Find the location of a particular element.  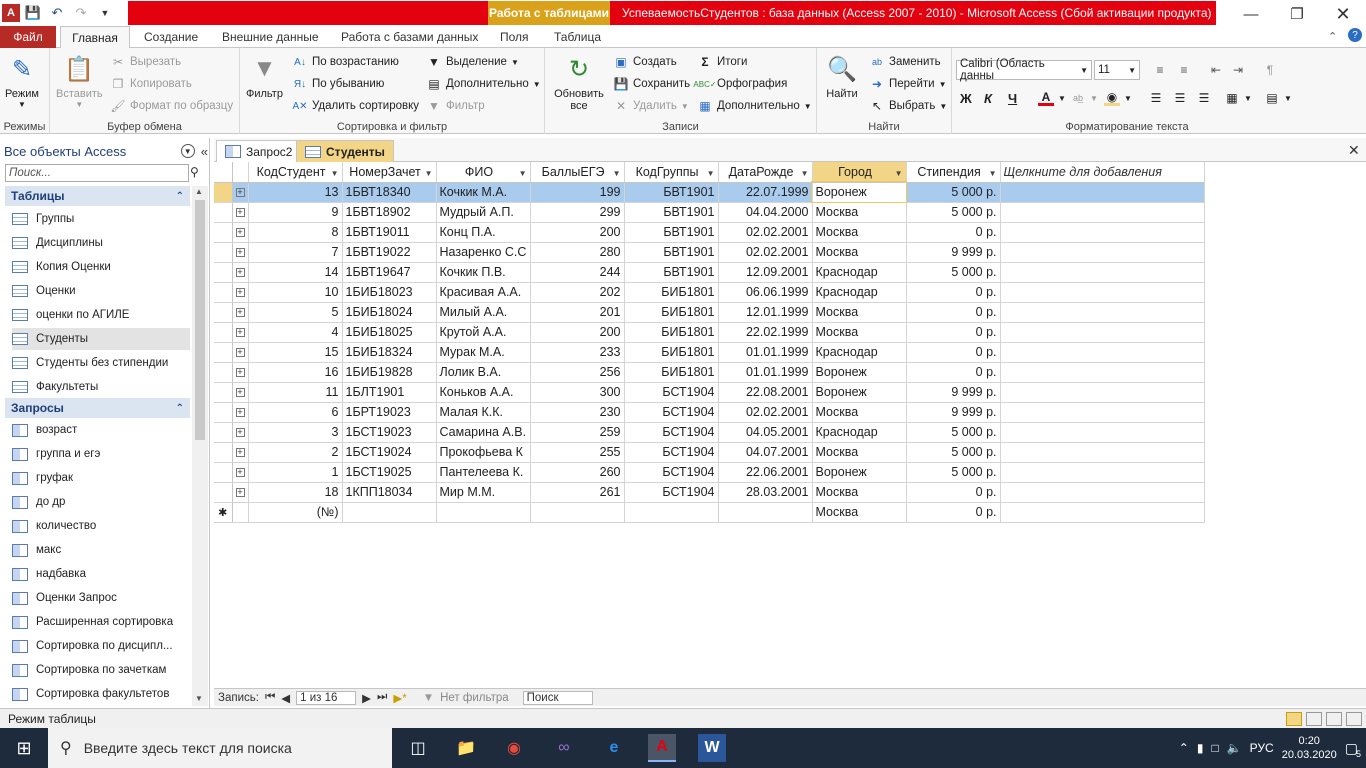

table-cell: 1БВТ18340 is located at coordinates (389, 192).